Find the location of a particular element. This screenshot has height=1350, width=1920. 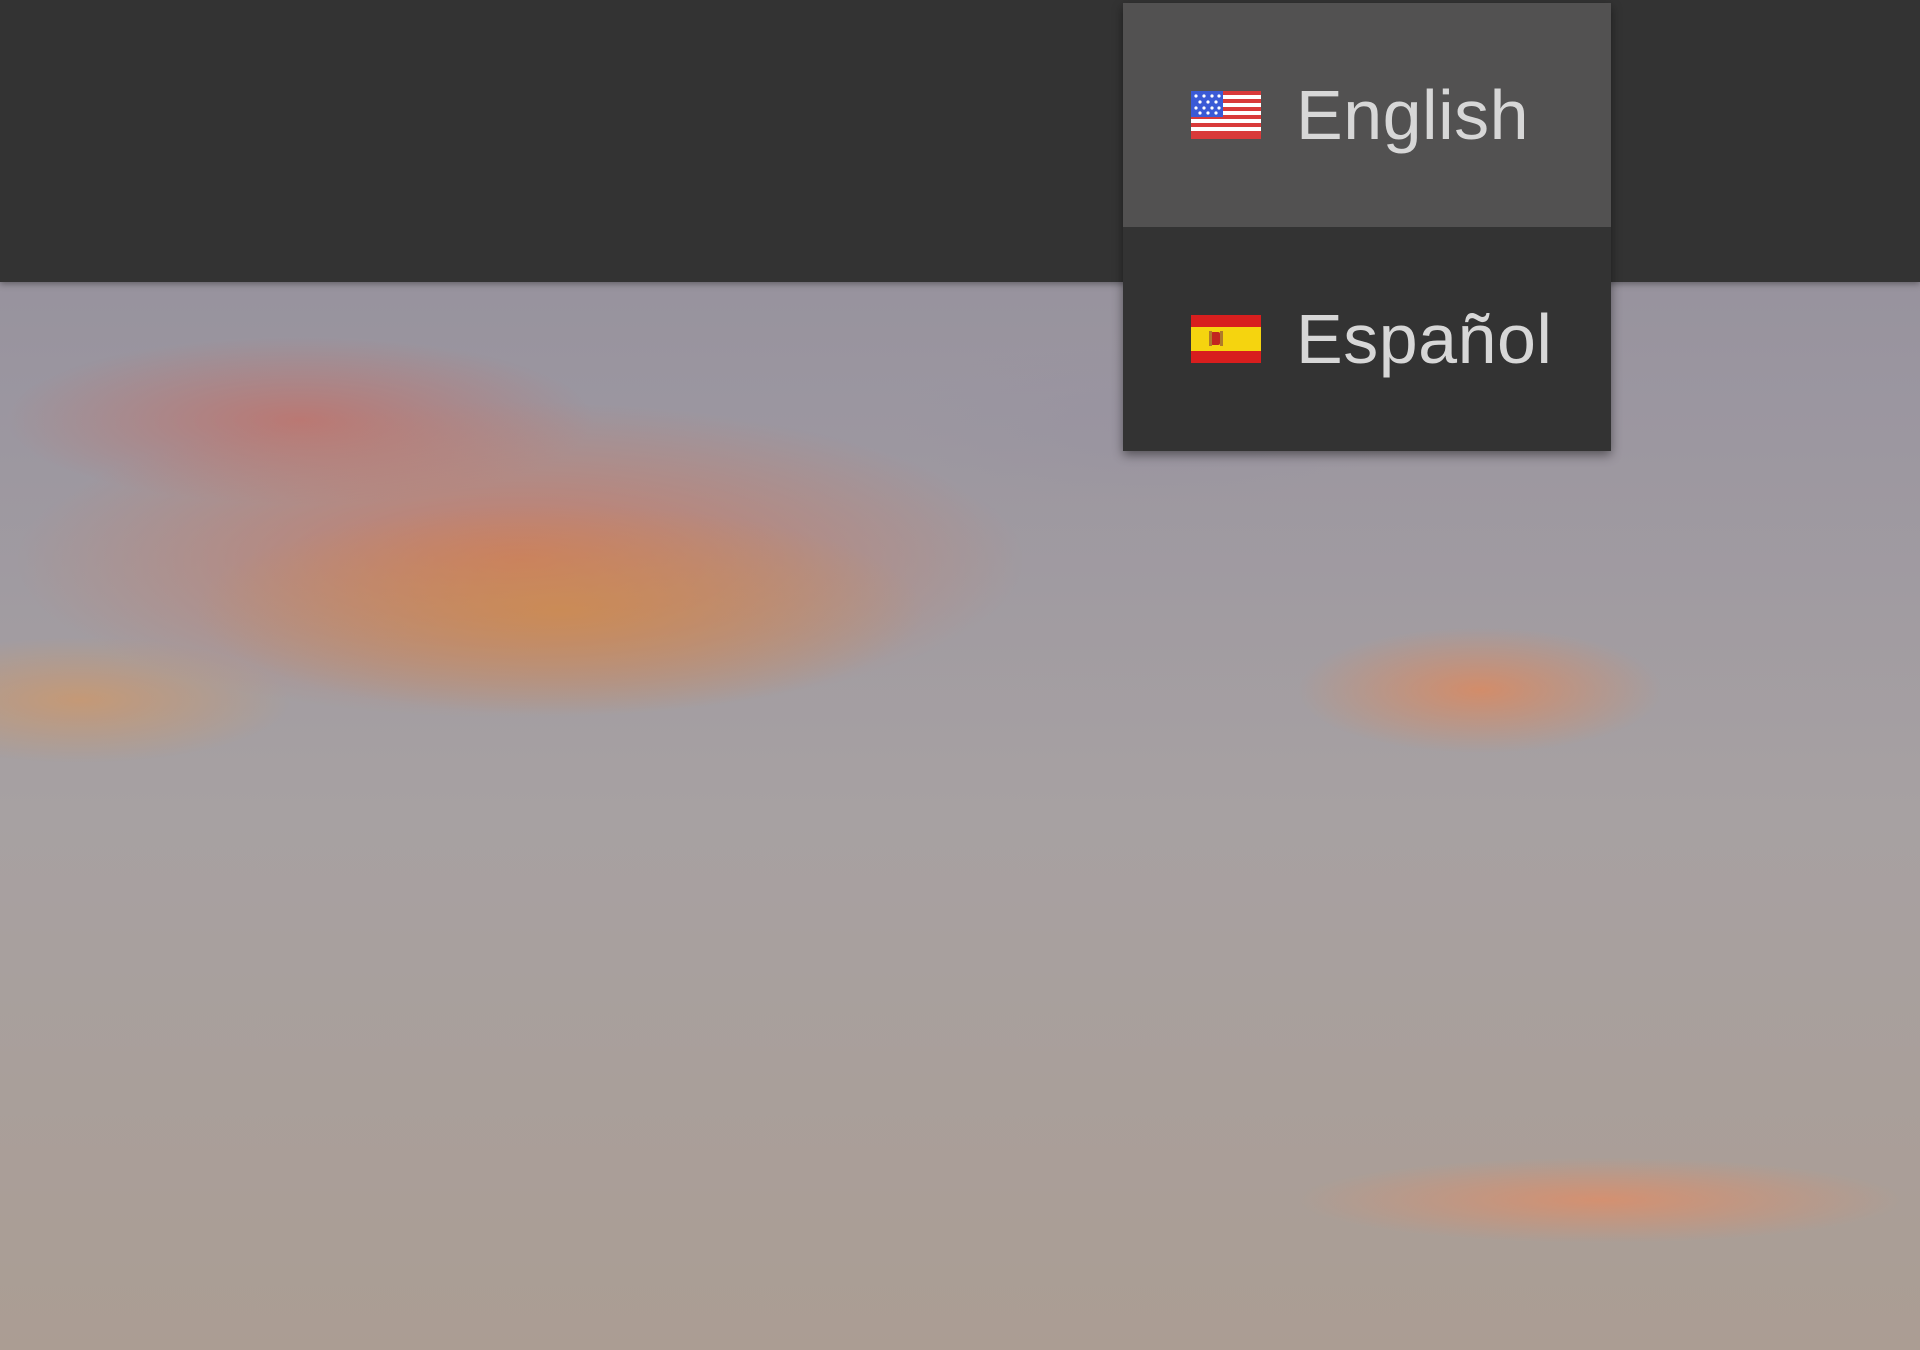

language-dropdown-menu: English Español is located at coordinates (1367, 227).